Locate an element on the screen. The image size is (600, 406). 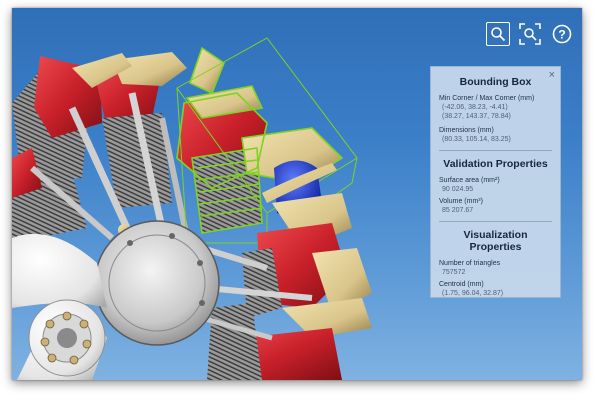
dimensions-label: Dimensions (mm) is located at coordinates (466, 130).